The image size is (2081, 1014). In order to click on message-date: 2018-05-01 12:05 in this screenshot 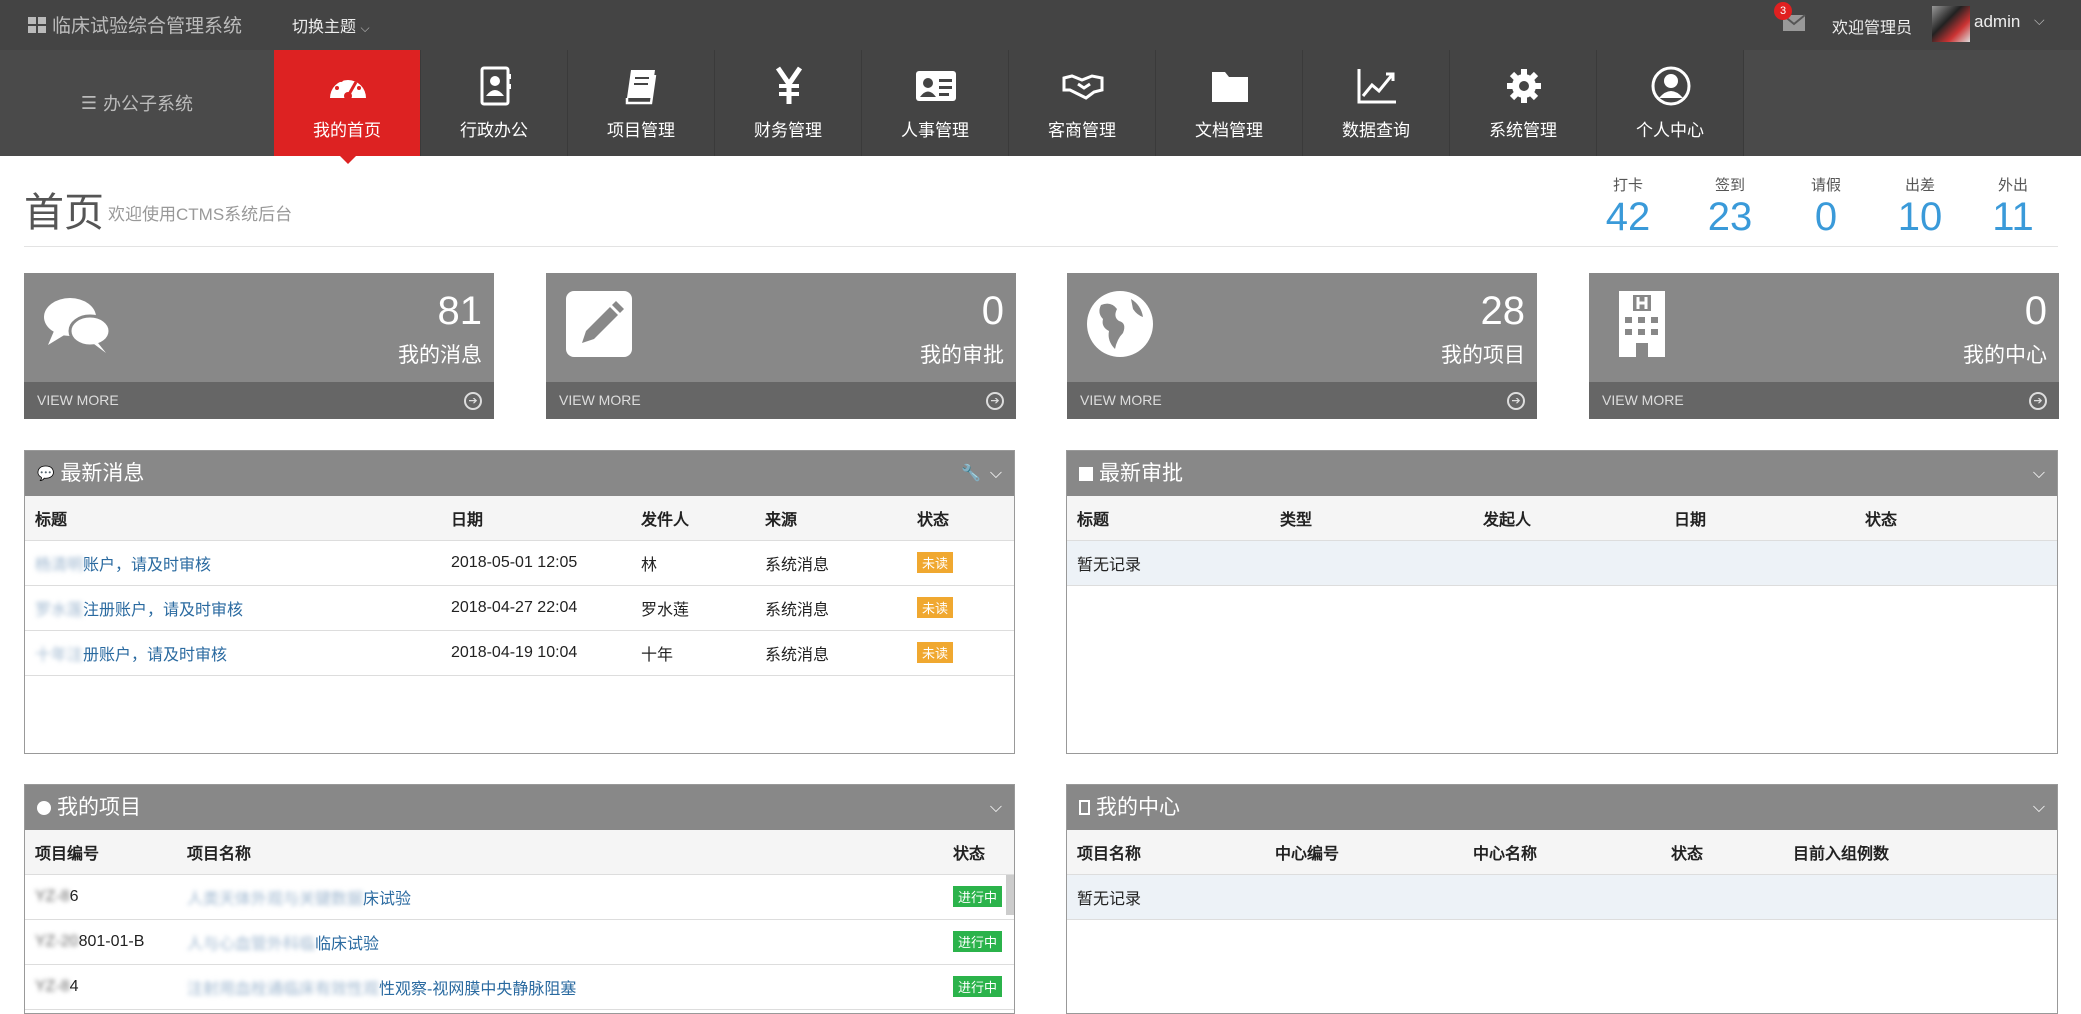, I will do `click(536, 563)`.